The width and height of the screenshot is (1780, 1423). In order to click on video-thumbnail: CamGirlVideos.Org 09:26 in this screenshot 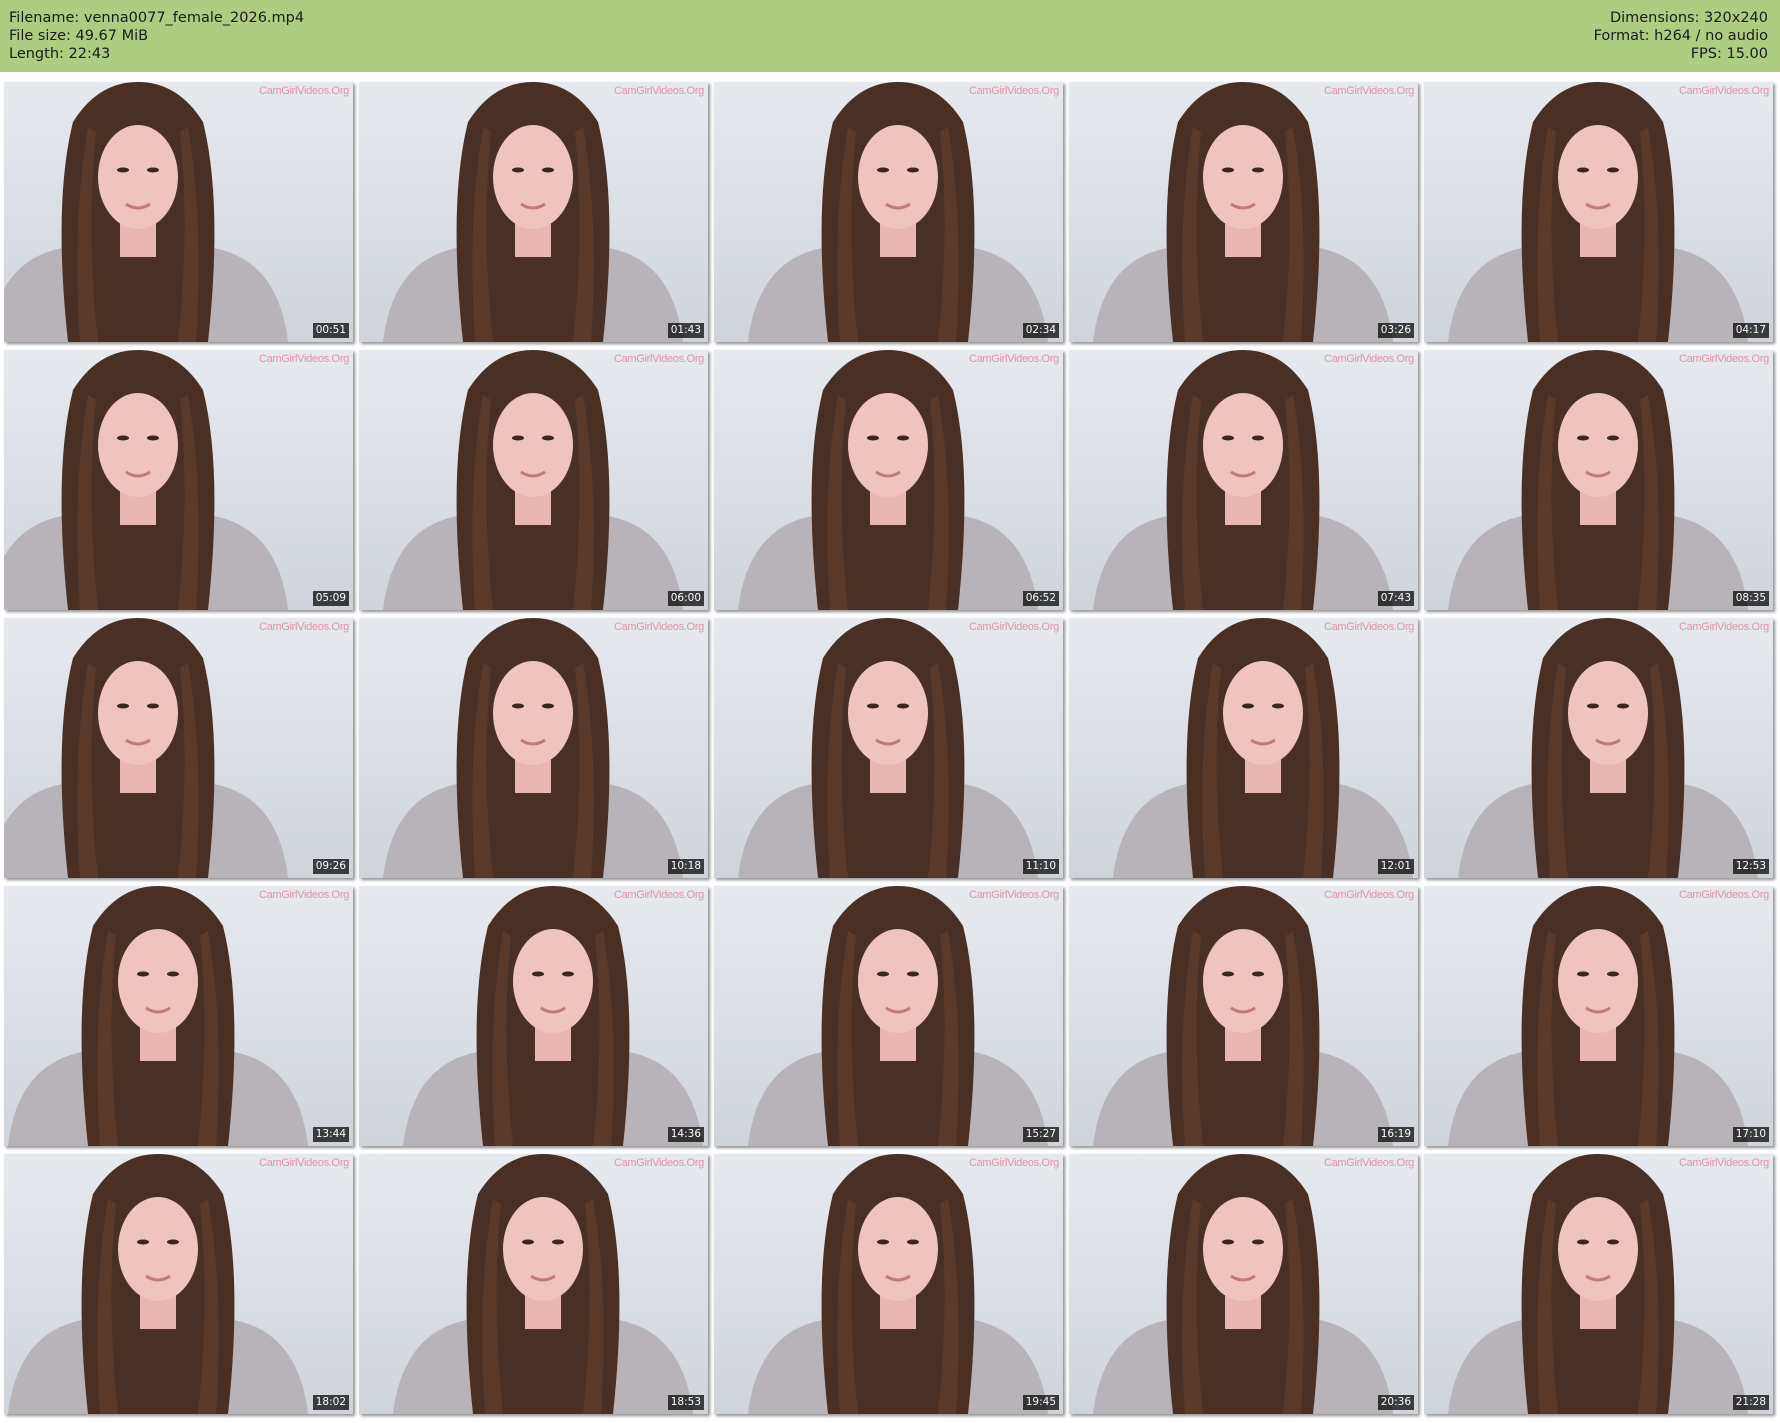, I will do `click(178, 748)`.